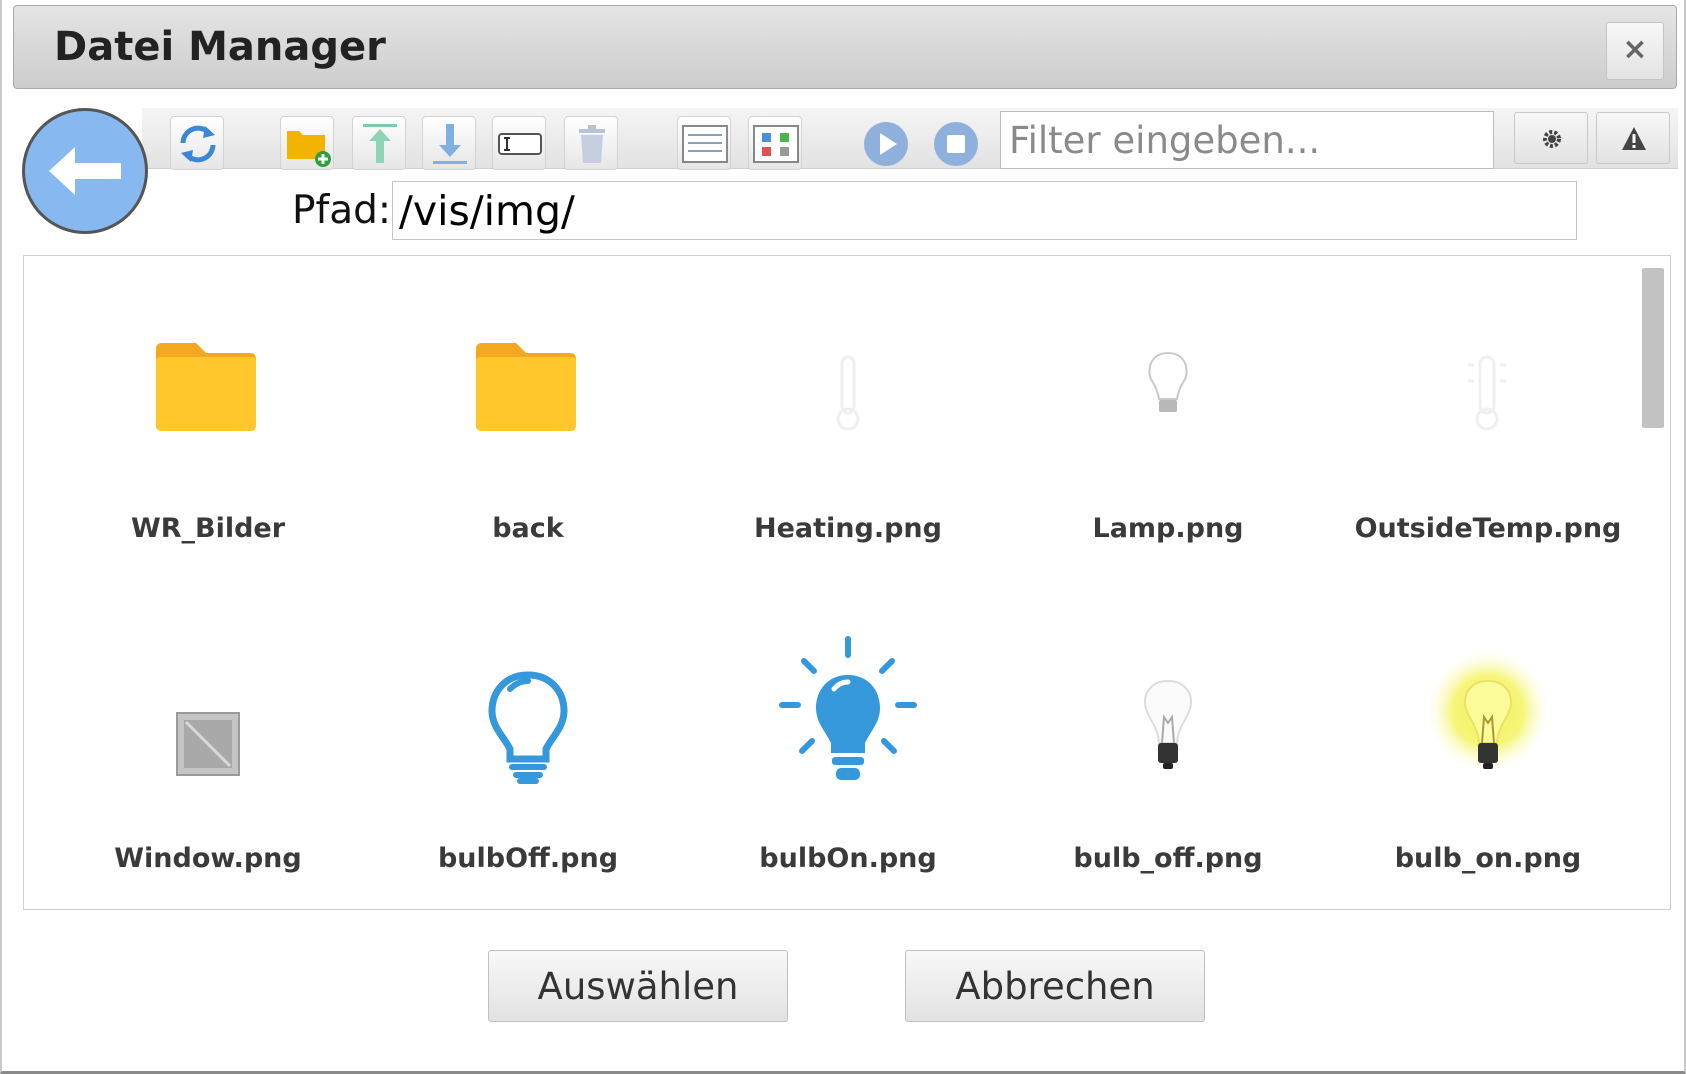  I want to click on settings-icon, so click(1552, 139).